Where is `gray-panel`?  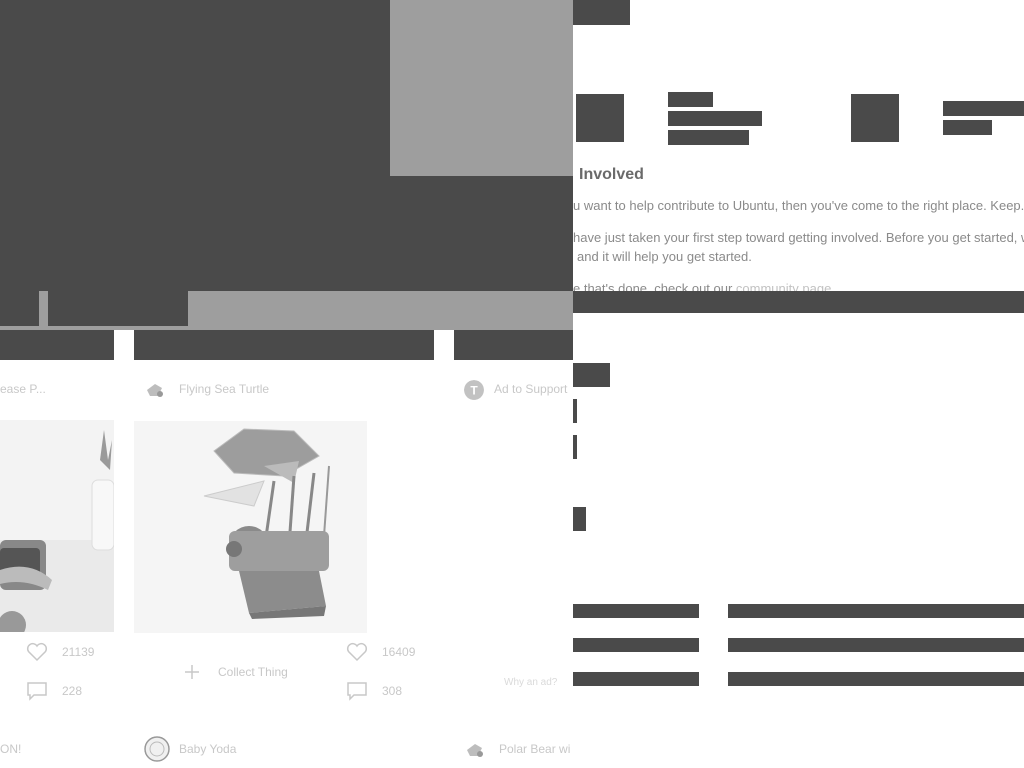
gray-panel is located at coordinates (481, 88).